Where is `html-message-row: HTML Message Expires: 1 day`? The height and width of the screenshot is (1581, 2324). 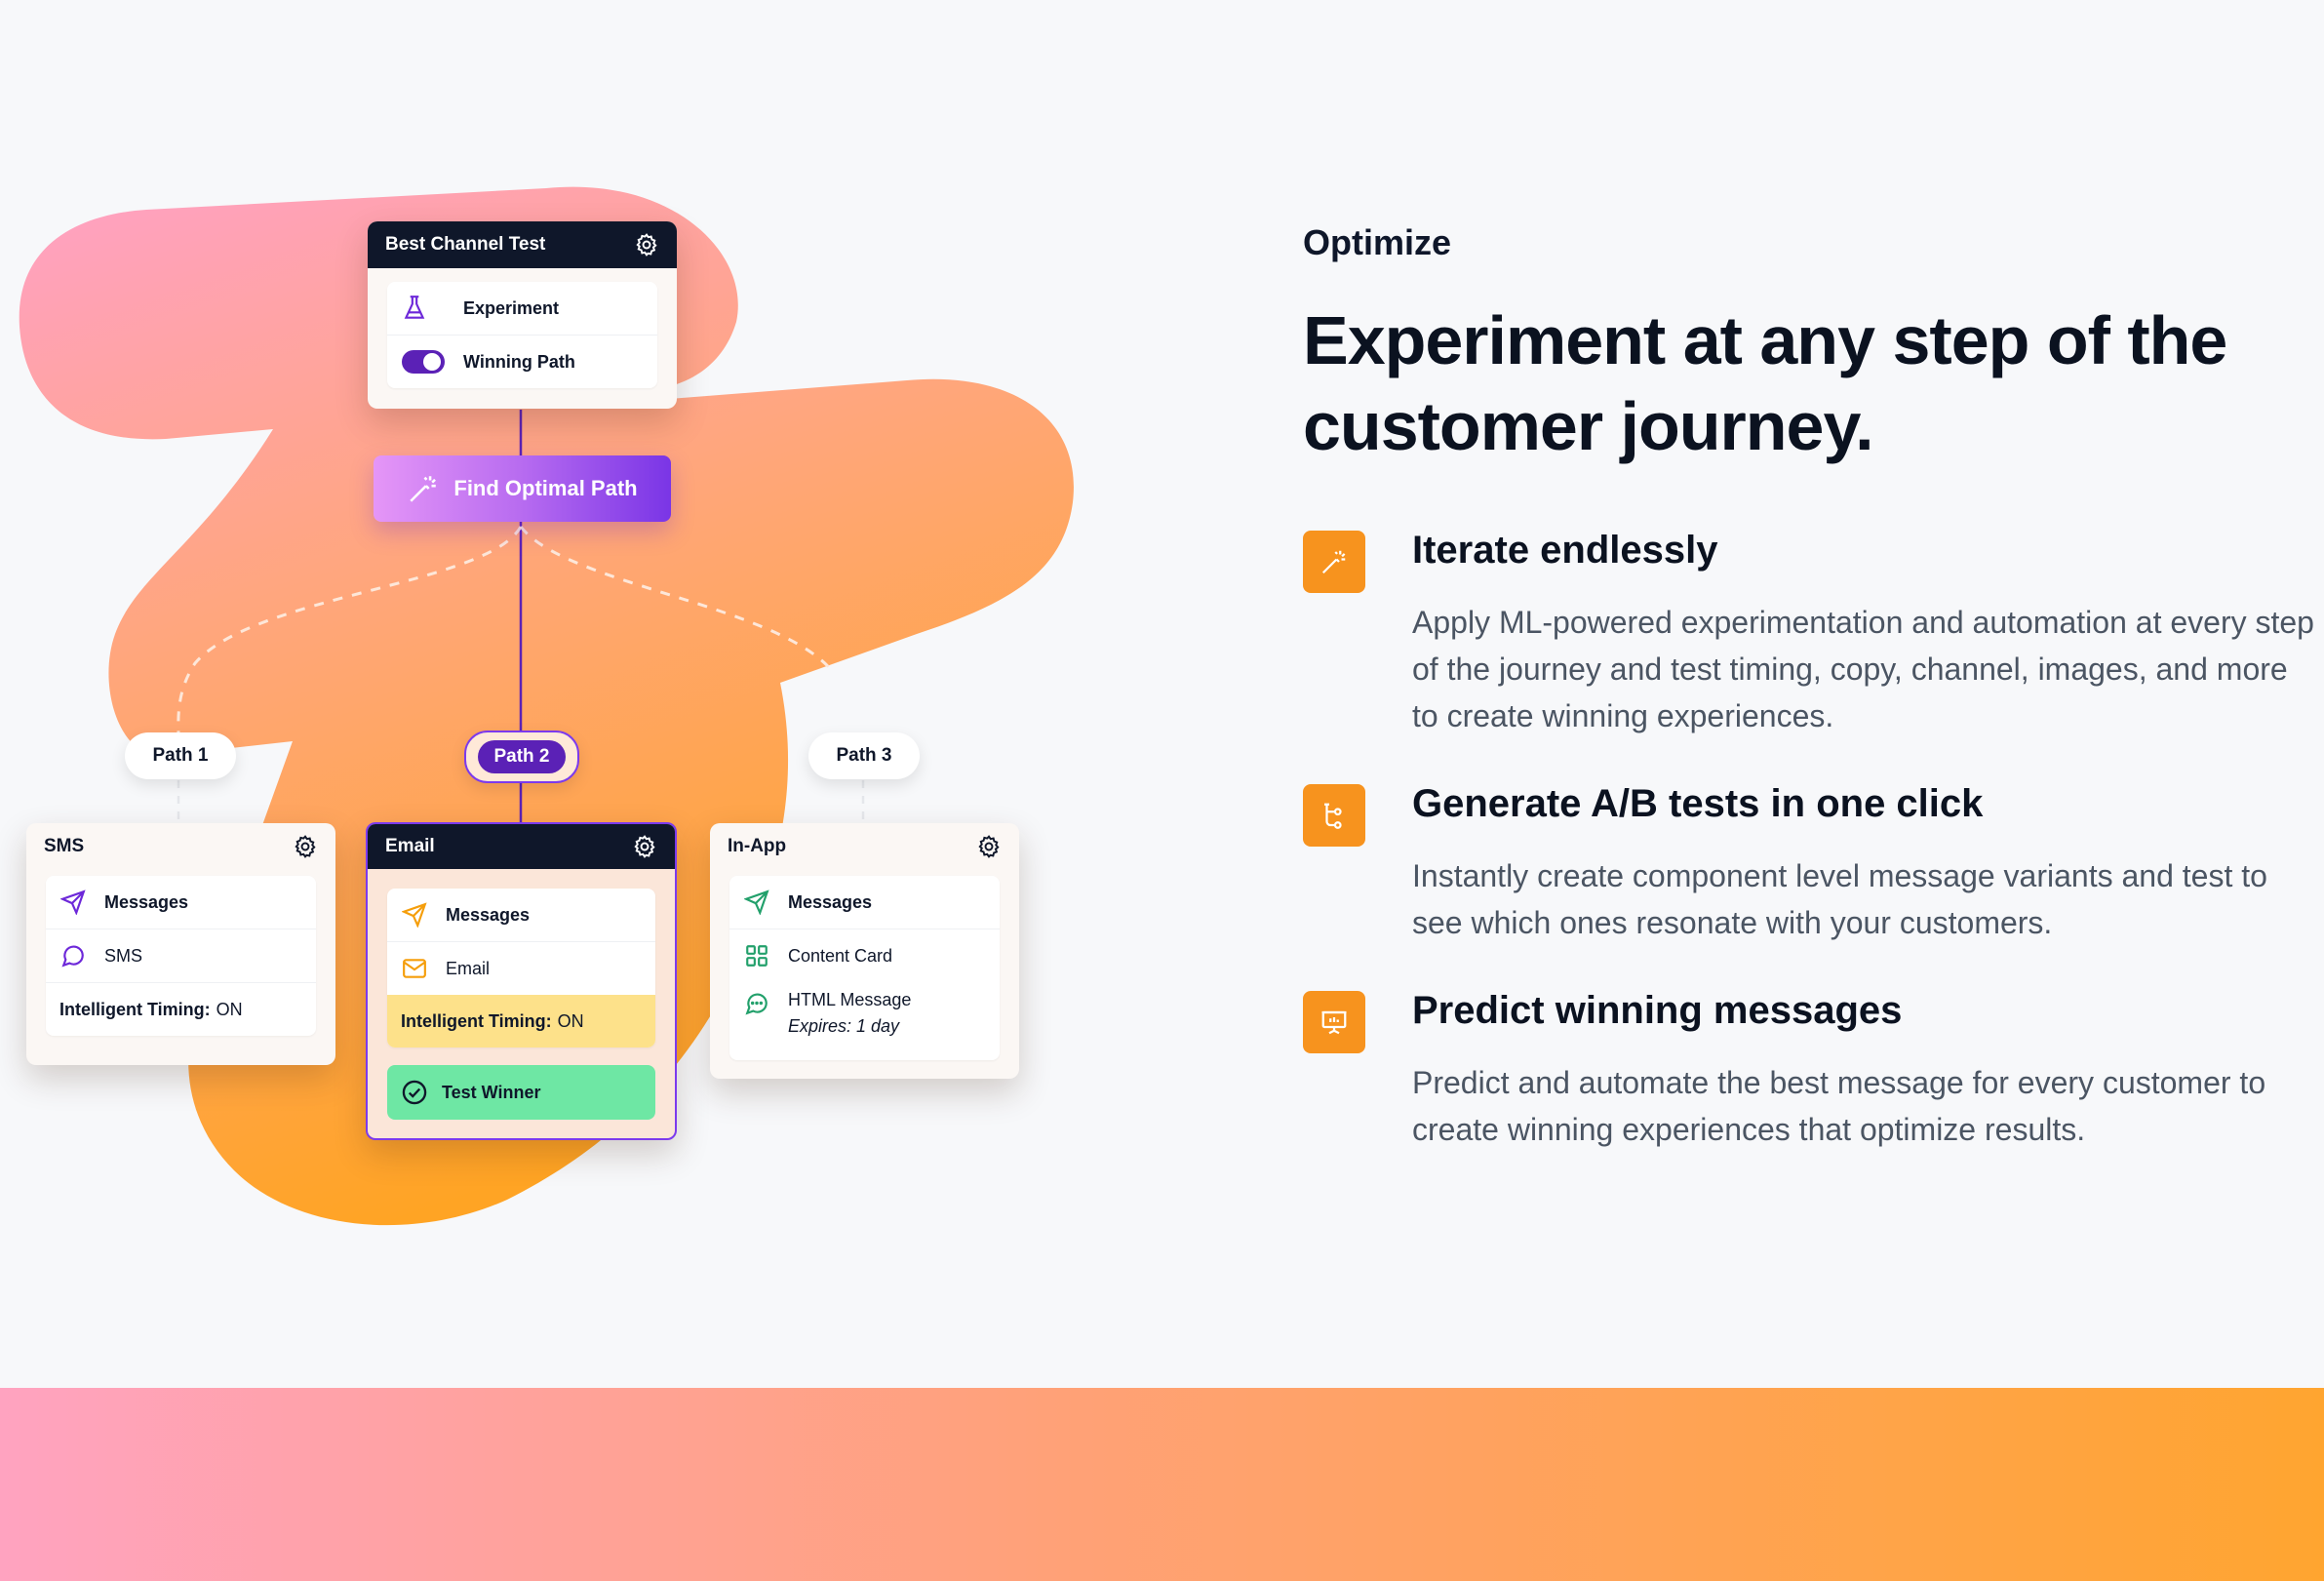
html-message-row: HTML Message Expires: 1 day is located at coordinates (864, 1021).